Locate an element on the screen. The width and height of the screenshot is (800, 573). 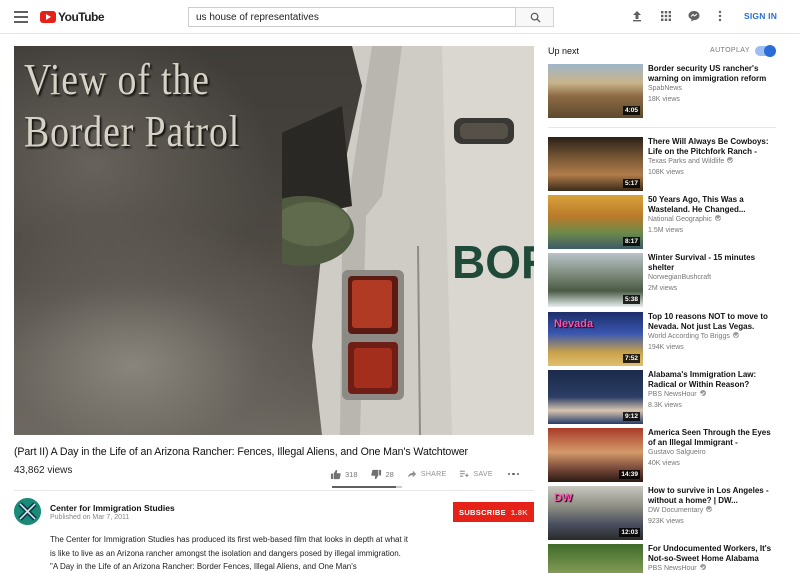
like-button: 318 is located at coordinates (344, 474).